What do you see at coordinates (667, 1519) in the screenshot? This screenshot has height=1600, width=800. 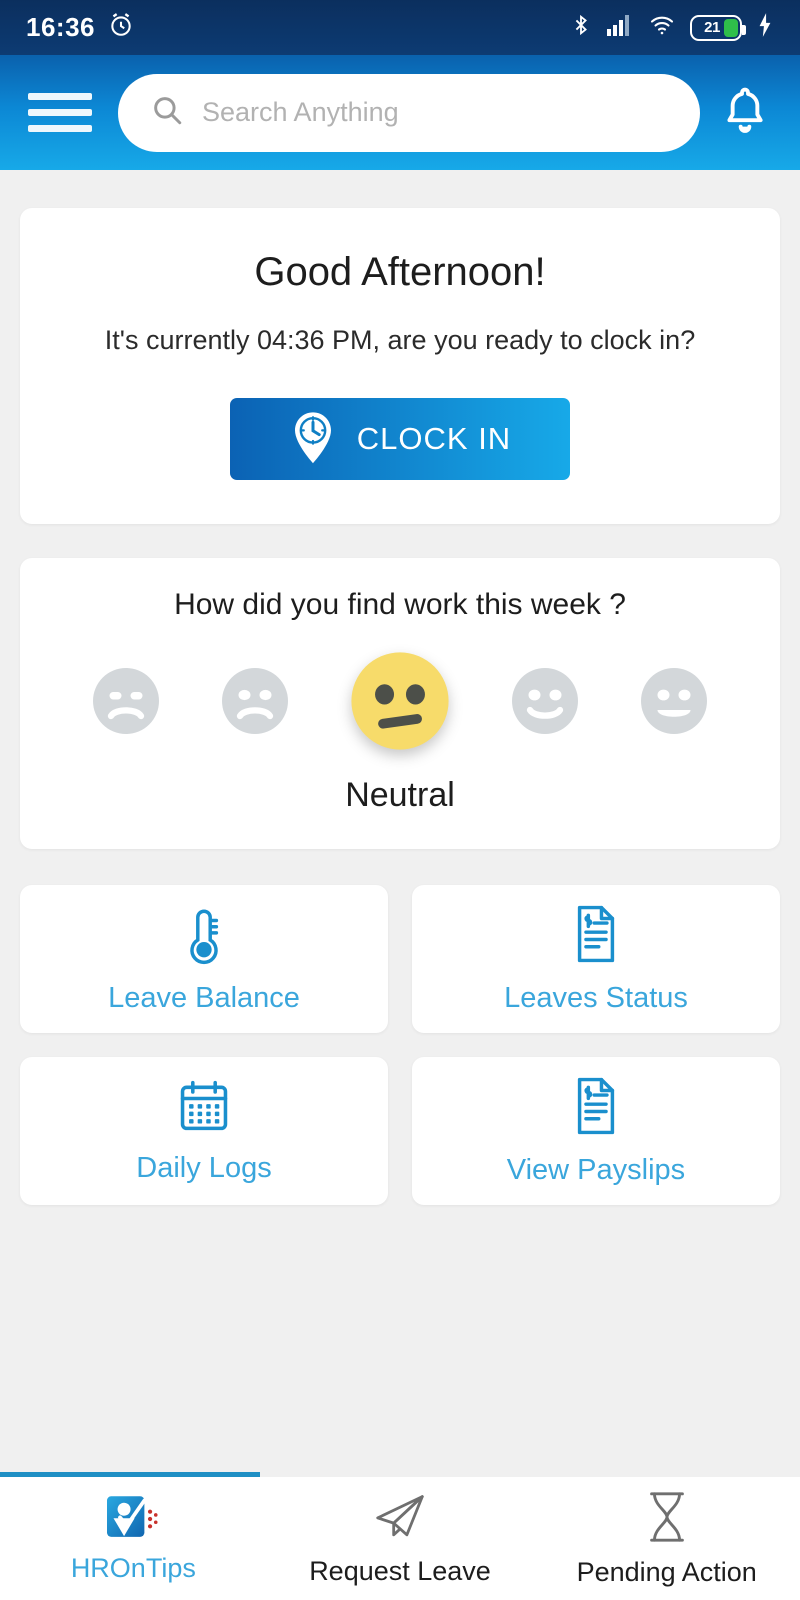 I see `hourglass-icon` at bounding box center [667, 1519].